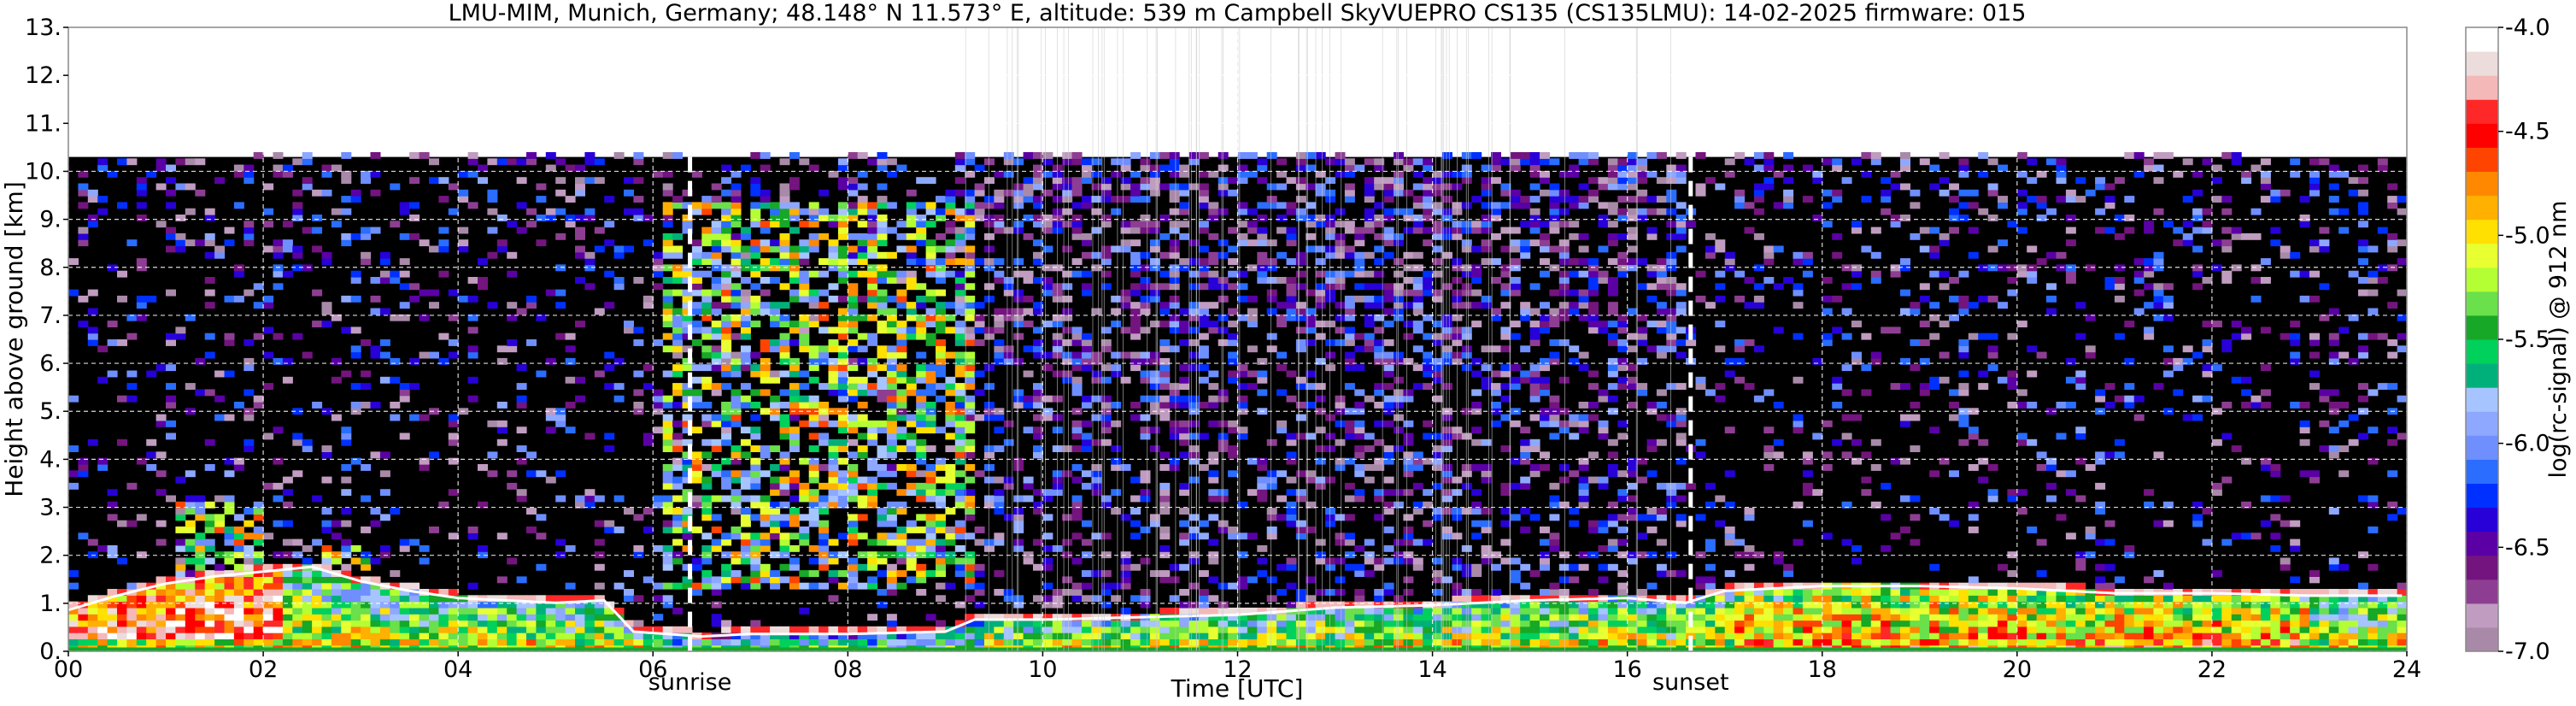 The width and height of the screenshot is (2576, 706). Describe the element at coordinates (50, 459) in the screenshot. I see `y-tick-label: 4.` at that location.